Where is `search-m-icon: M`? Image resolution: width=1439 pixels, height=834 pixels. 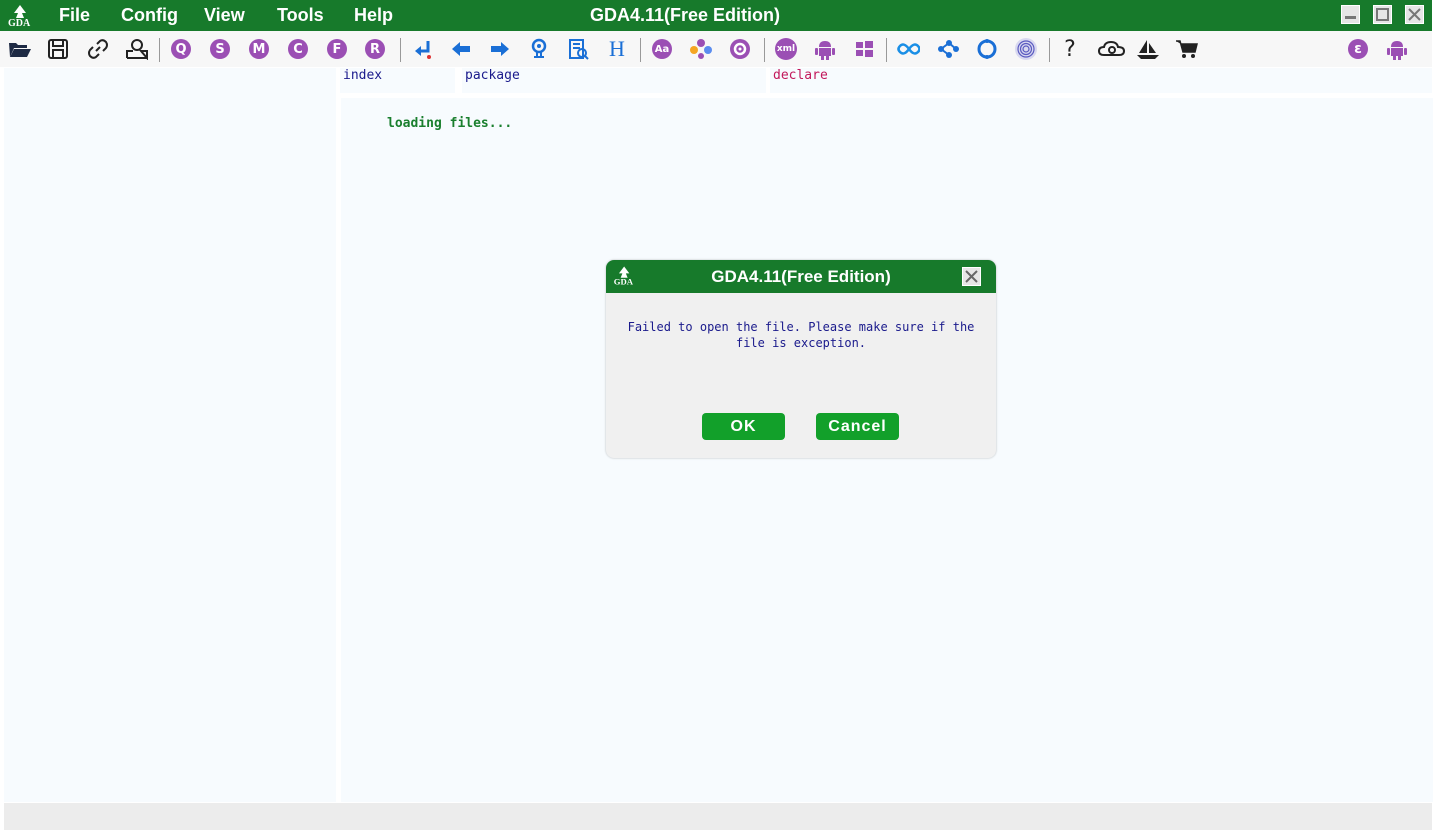 search-m-icon: M is located at coordinates (259, 49).